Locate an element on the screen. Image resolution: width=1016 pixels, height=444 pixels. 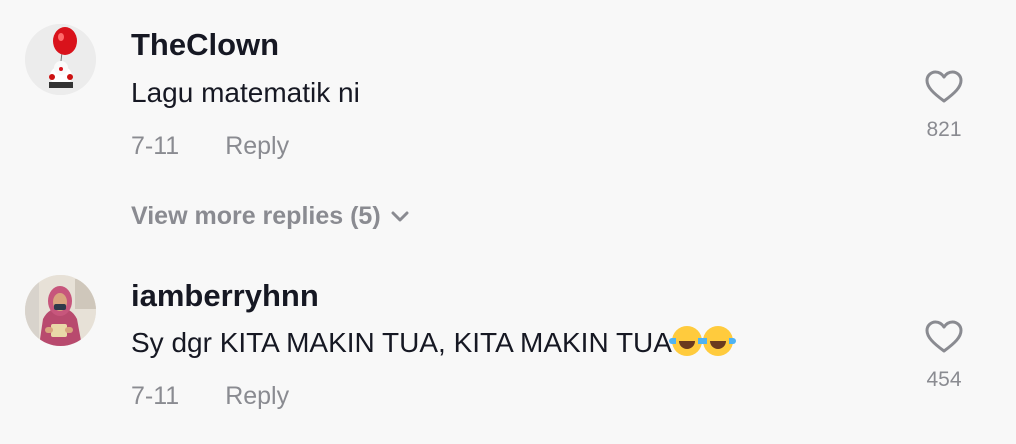
comment-text: Sy dgr KITA MAKIN TUA, KITA MAKIN TUA is located at coordinates (401, 342).